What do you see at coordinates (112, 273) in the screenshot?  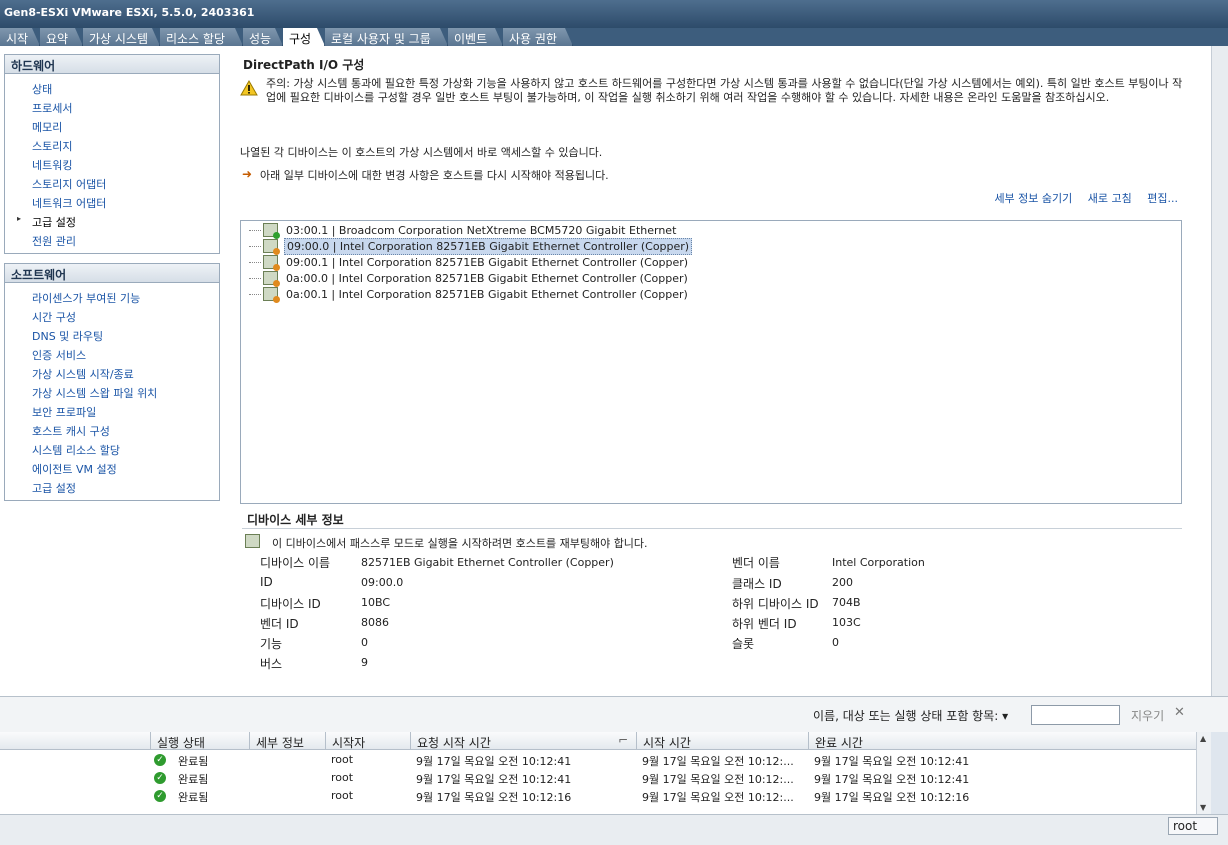 I see `software-panel-title: 소프트웨어` at bounding box center [112, 273].